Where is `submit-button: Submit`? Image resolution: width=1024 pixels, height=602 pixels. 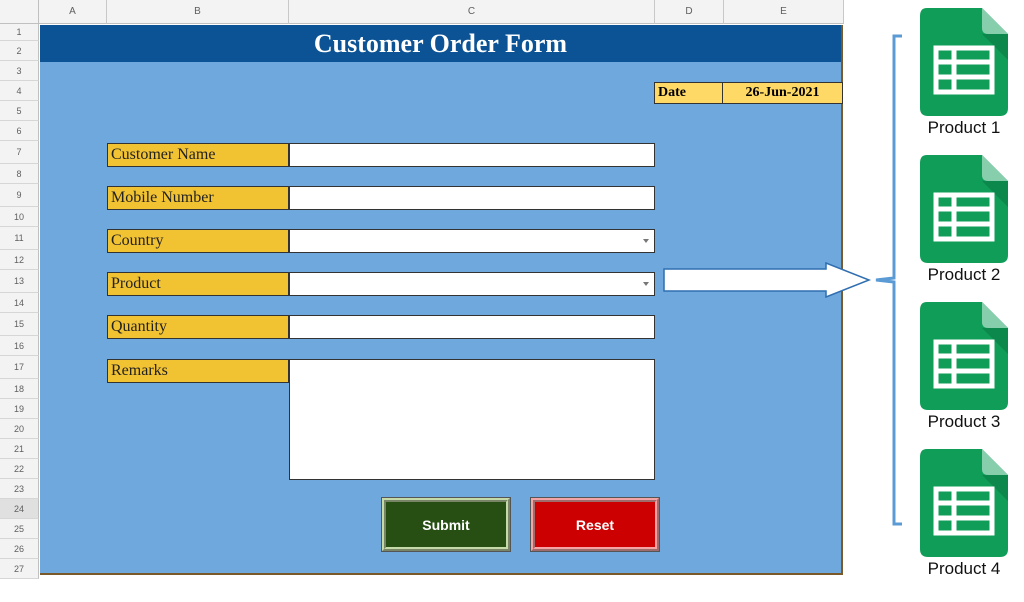
submit-button: Submit is located at coordinates (446, 524).